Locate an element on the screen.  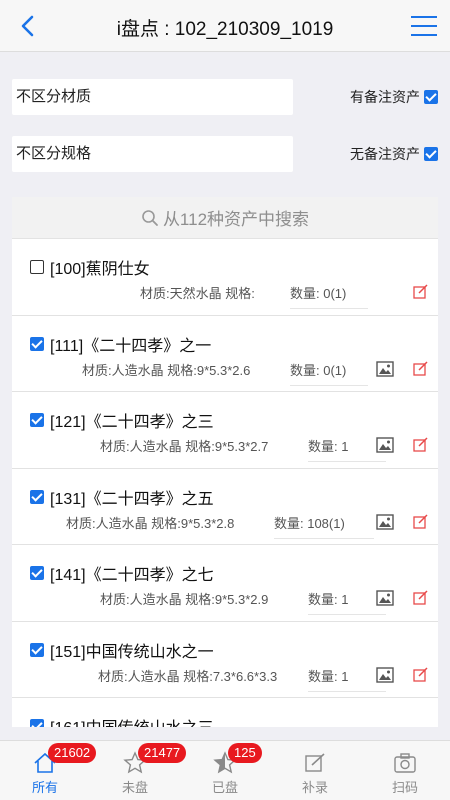
top-bar: i盘点 : 102_210309_1019 is located at coordinates (225, 26).